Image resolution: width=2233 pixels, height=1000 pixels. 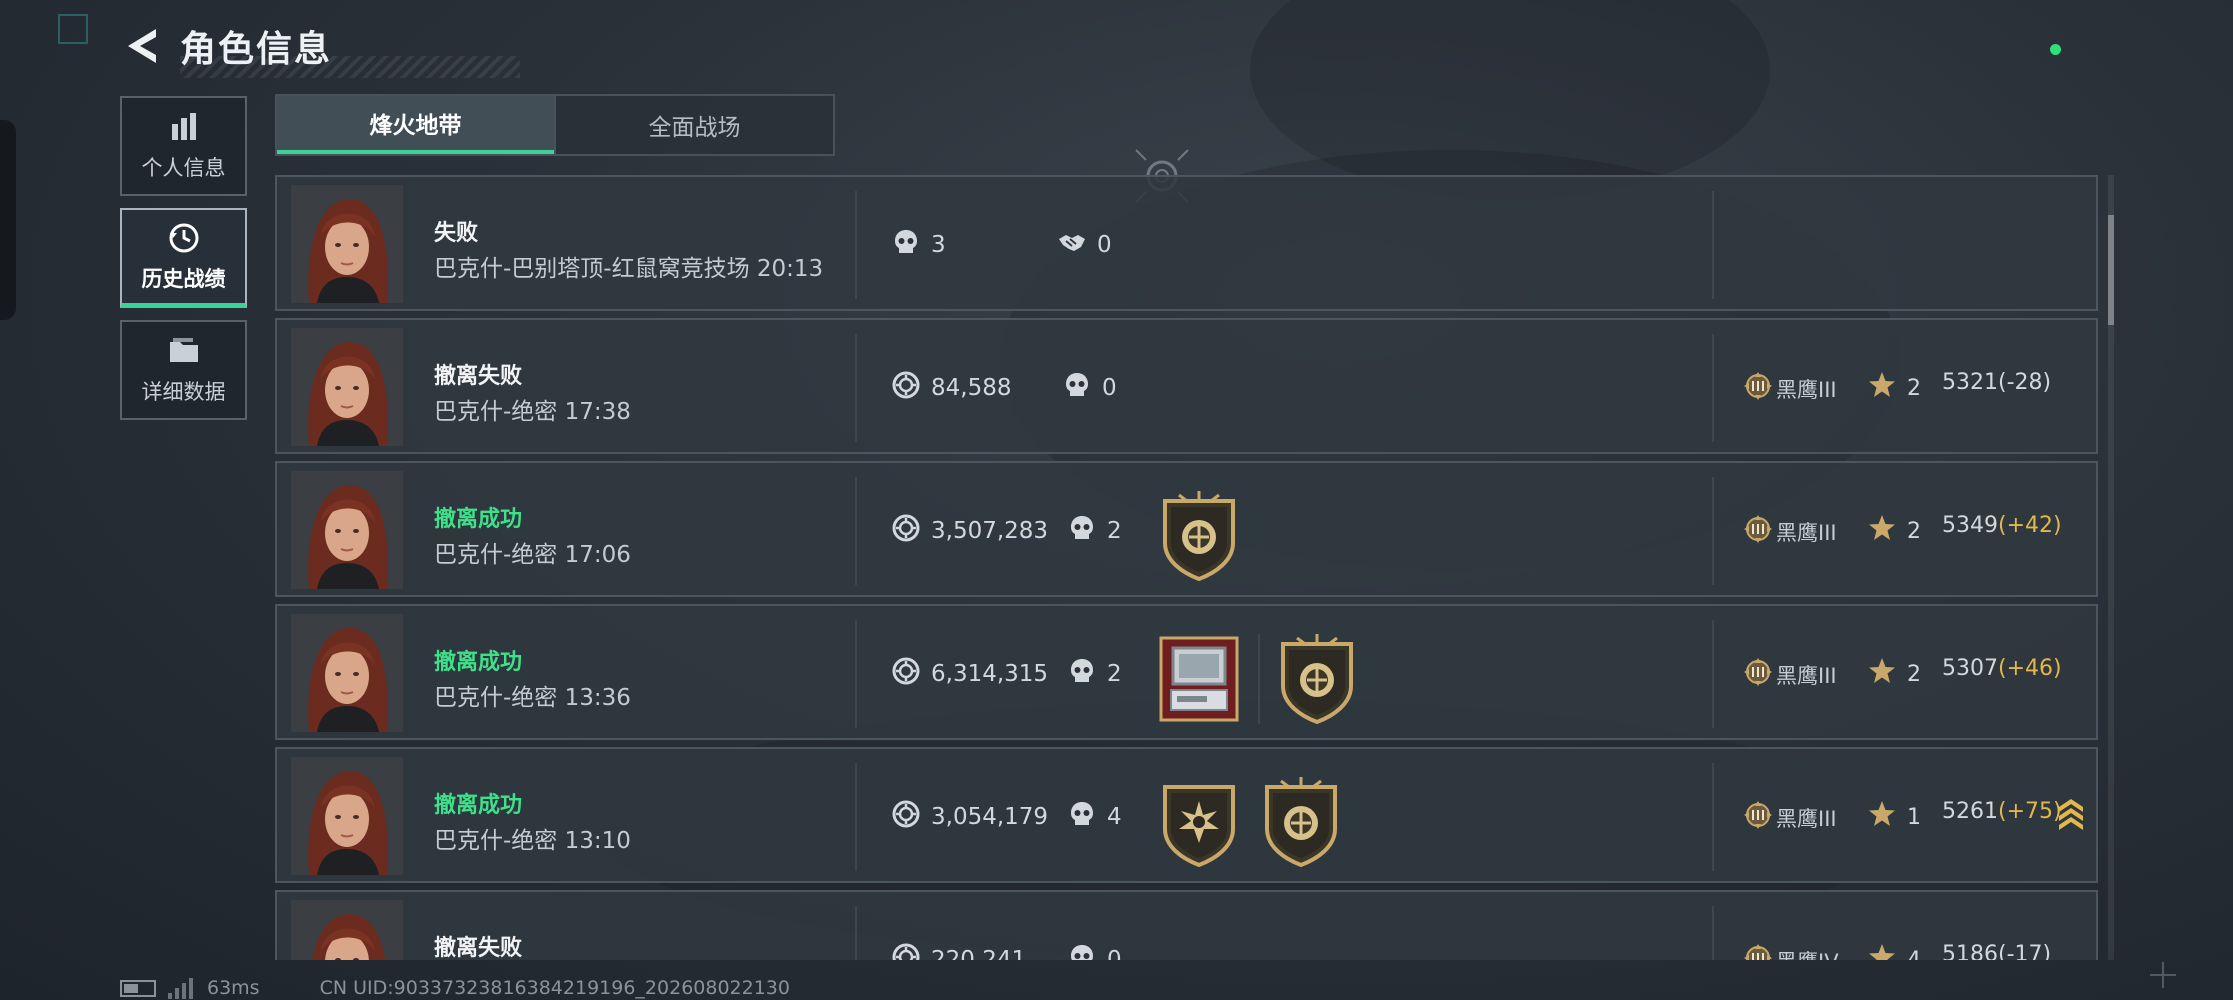 I want to click on battery-icon, so click(x=138, y=988).